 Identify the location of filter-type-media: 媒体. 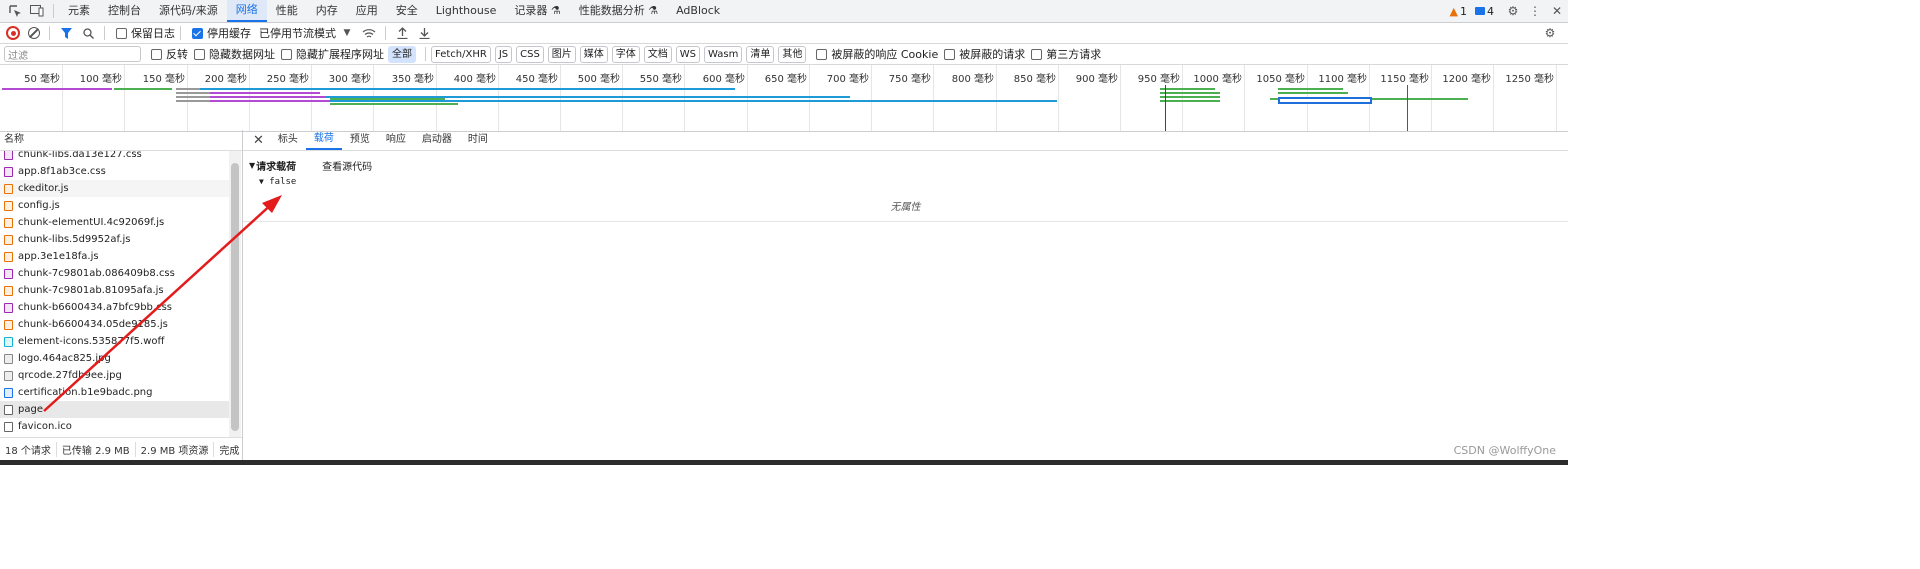
(593, 54).